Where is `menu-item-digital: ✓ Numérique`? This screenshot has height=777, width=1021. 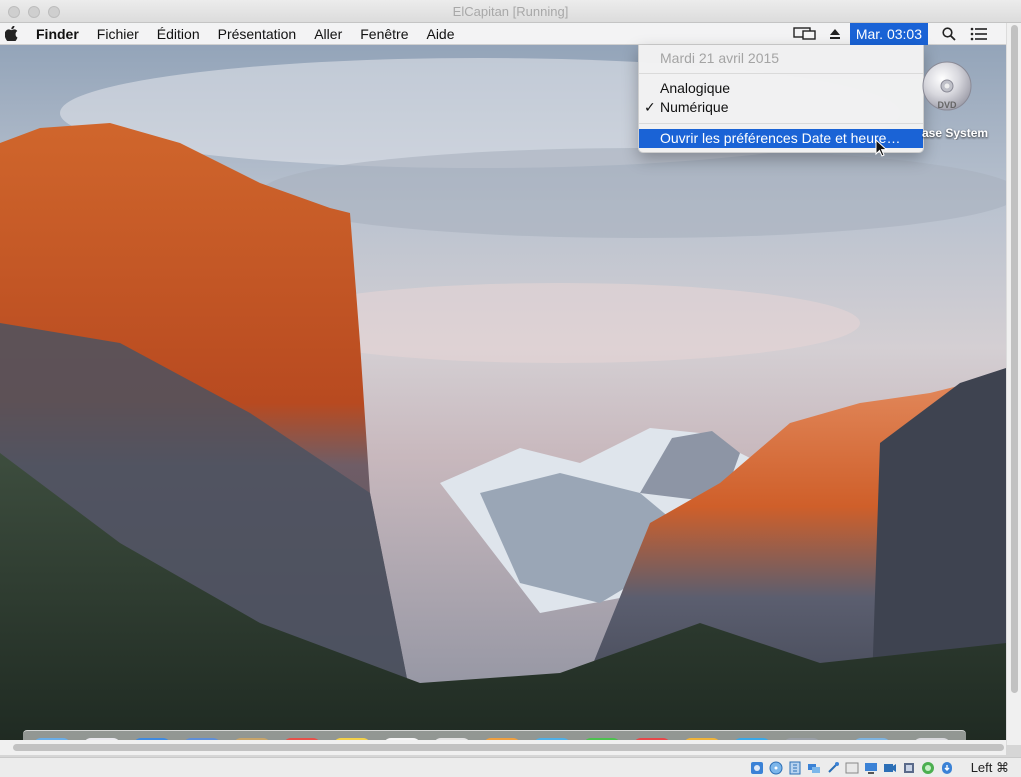
menu-item-digital: ✓ Numérique is located at coordinates (781, 107).